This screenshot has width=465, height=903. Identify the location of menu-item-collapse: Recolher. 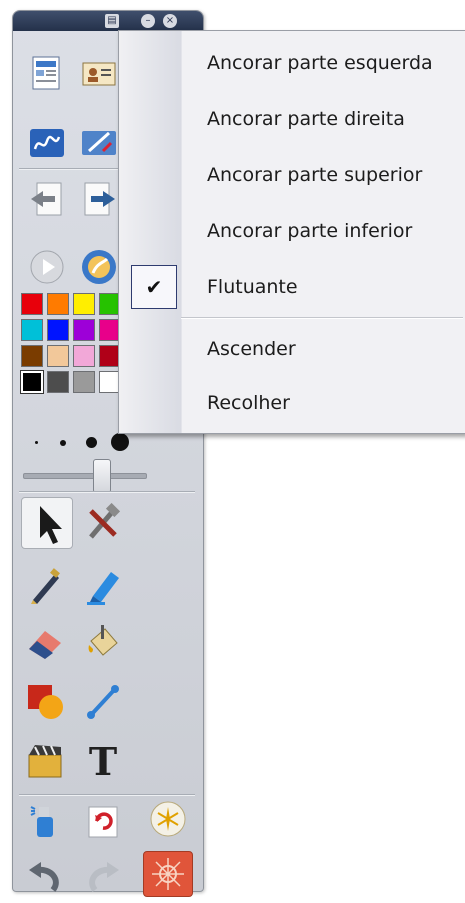
(292, 403).